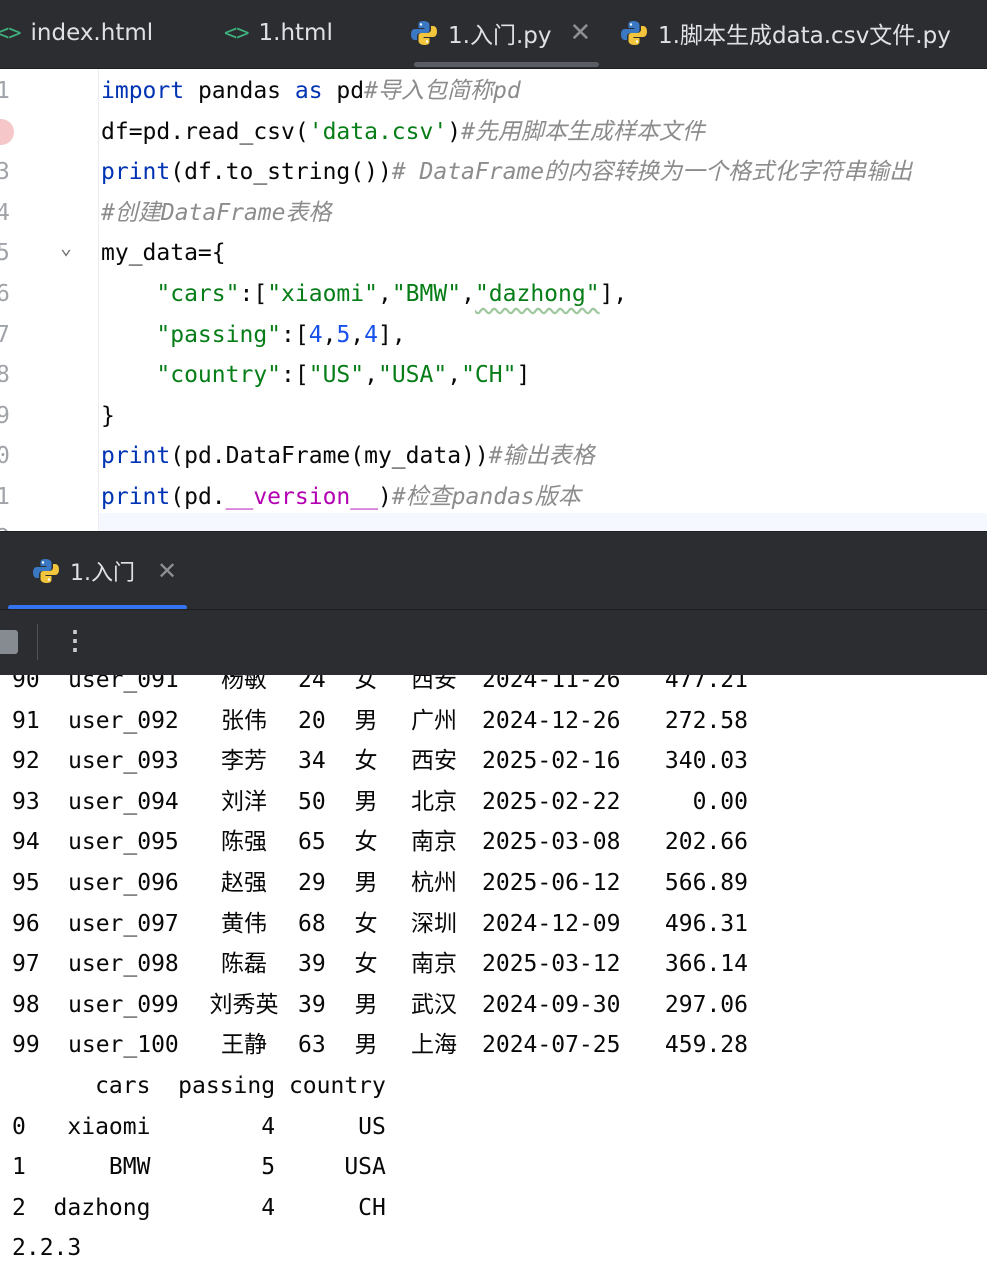  What do you see at coordinates (434, 684) in the screenshot?
I see `console-cell: 西安` at bounding box center [434, 684].